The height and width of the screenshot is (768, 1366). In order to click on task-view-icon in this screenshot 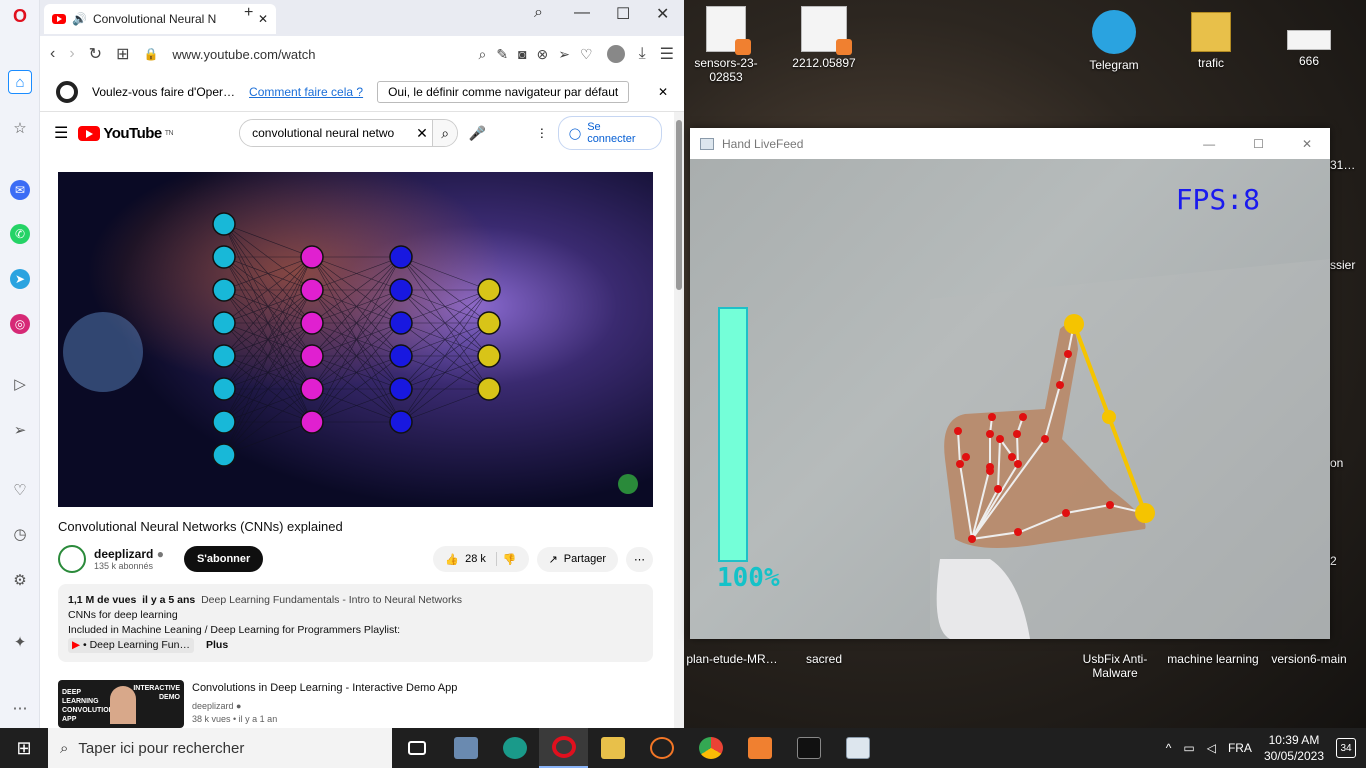, I will do `click(416, 748)`.